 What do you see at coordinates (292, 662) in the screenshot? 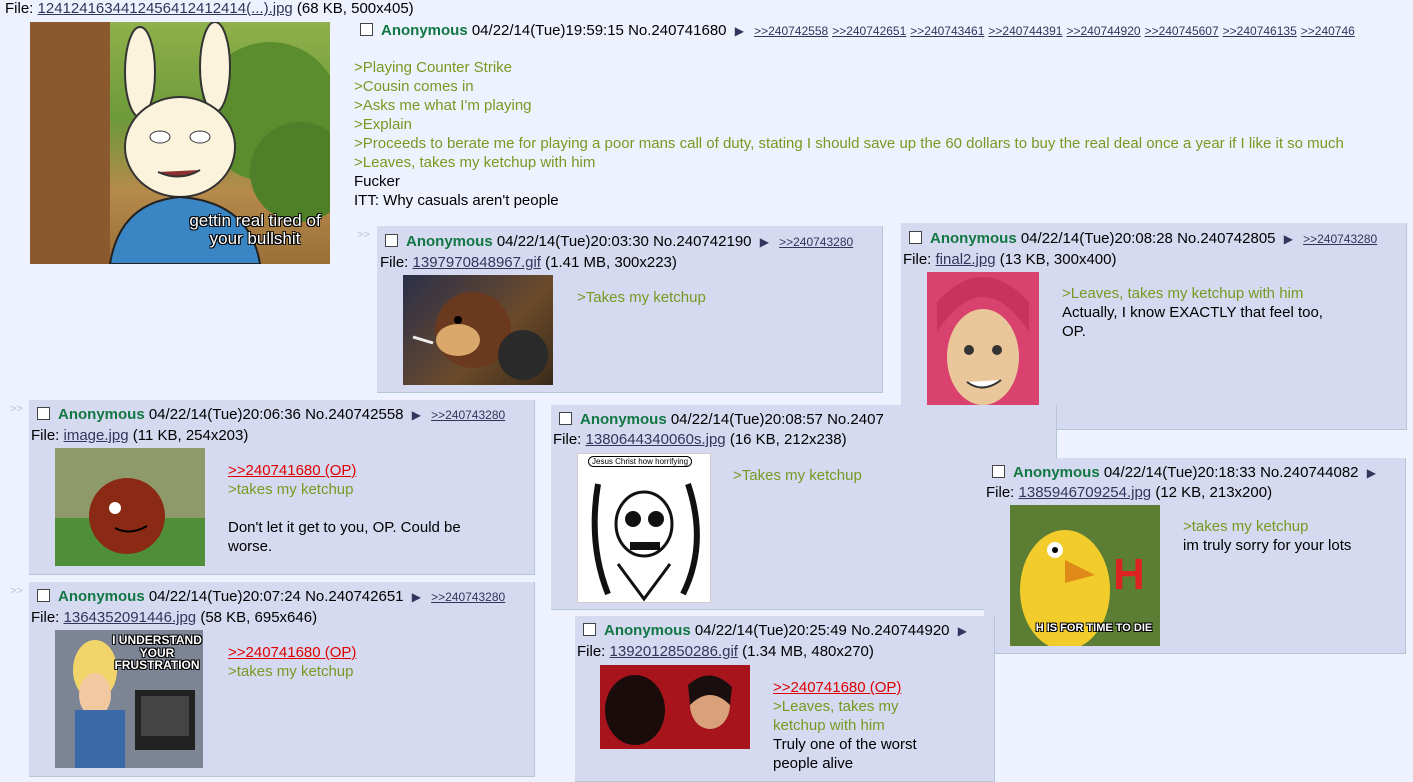
I see `post-message: >>240741680 (OP) >takes my ketchup` at bounding box center [292, 662].